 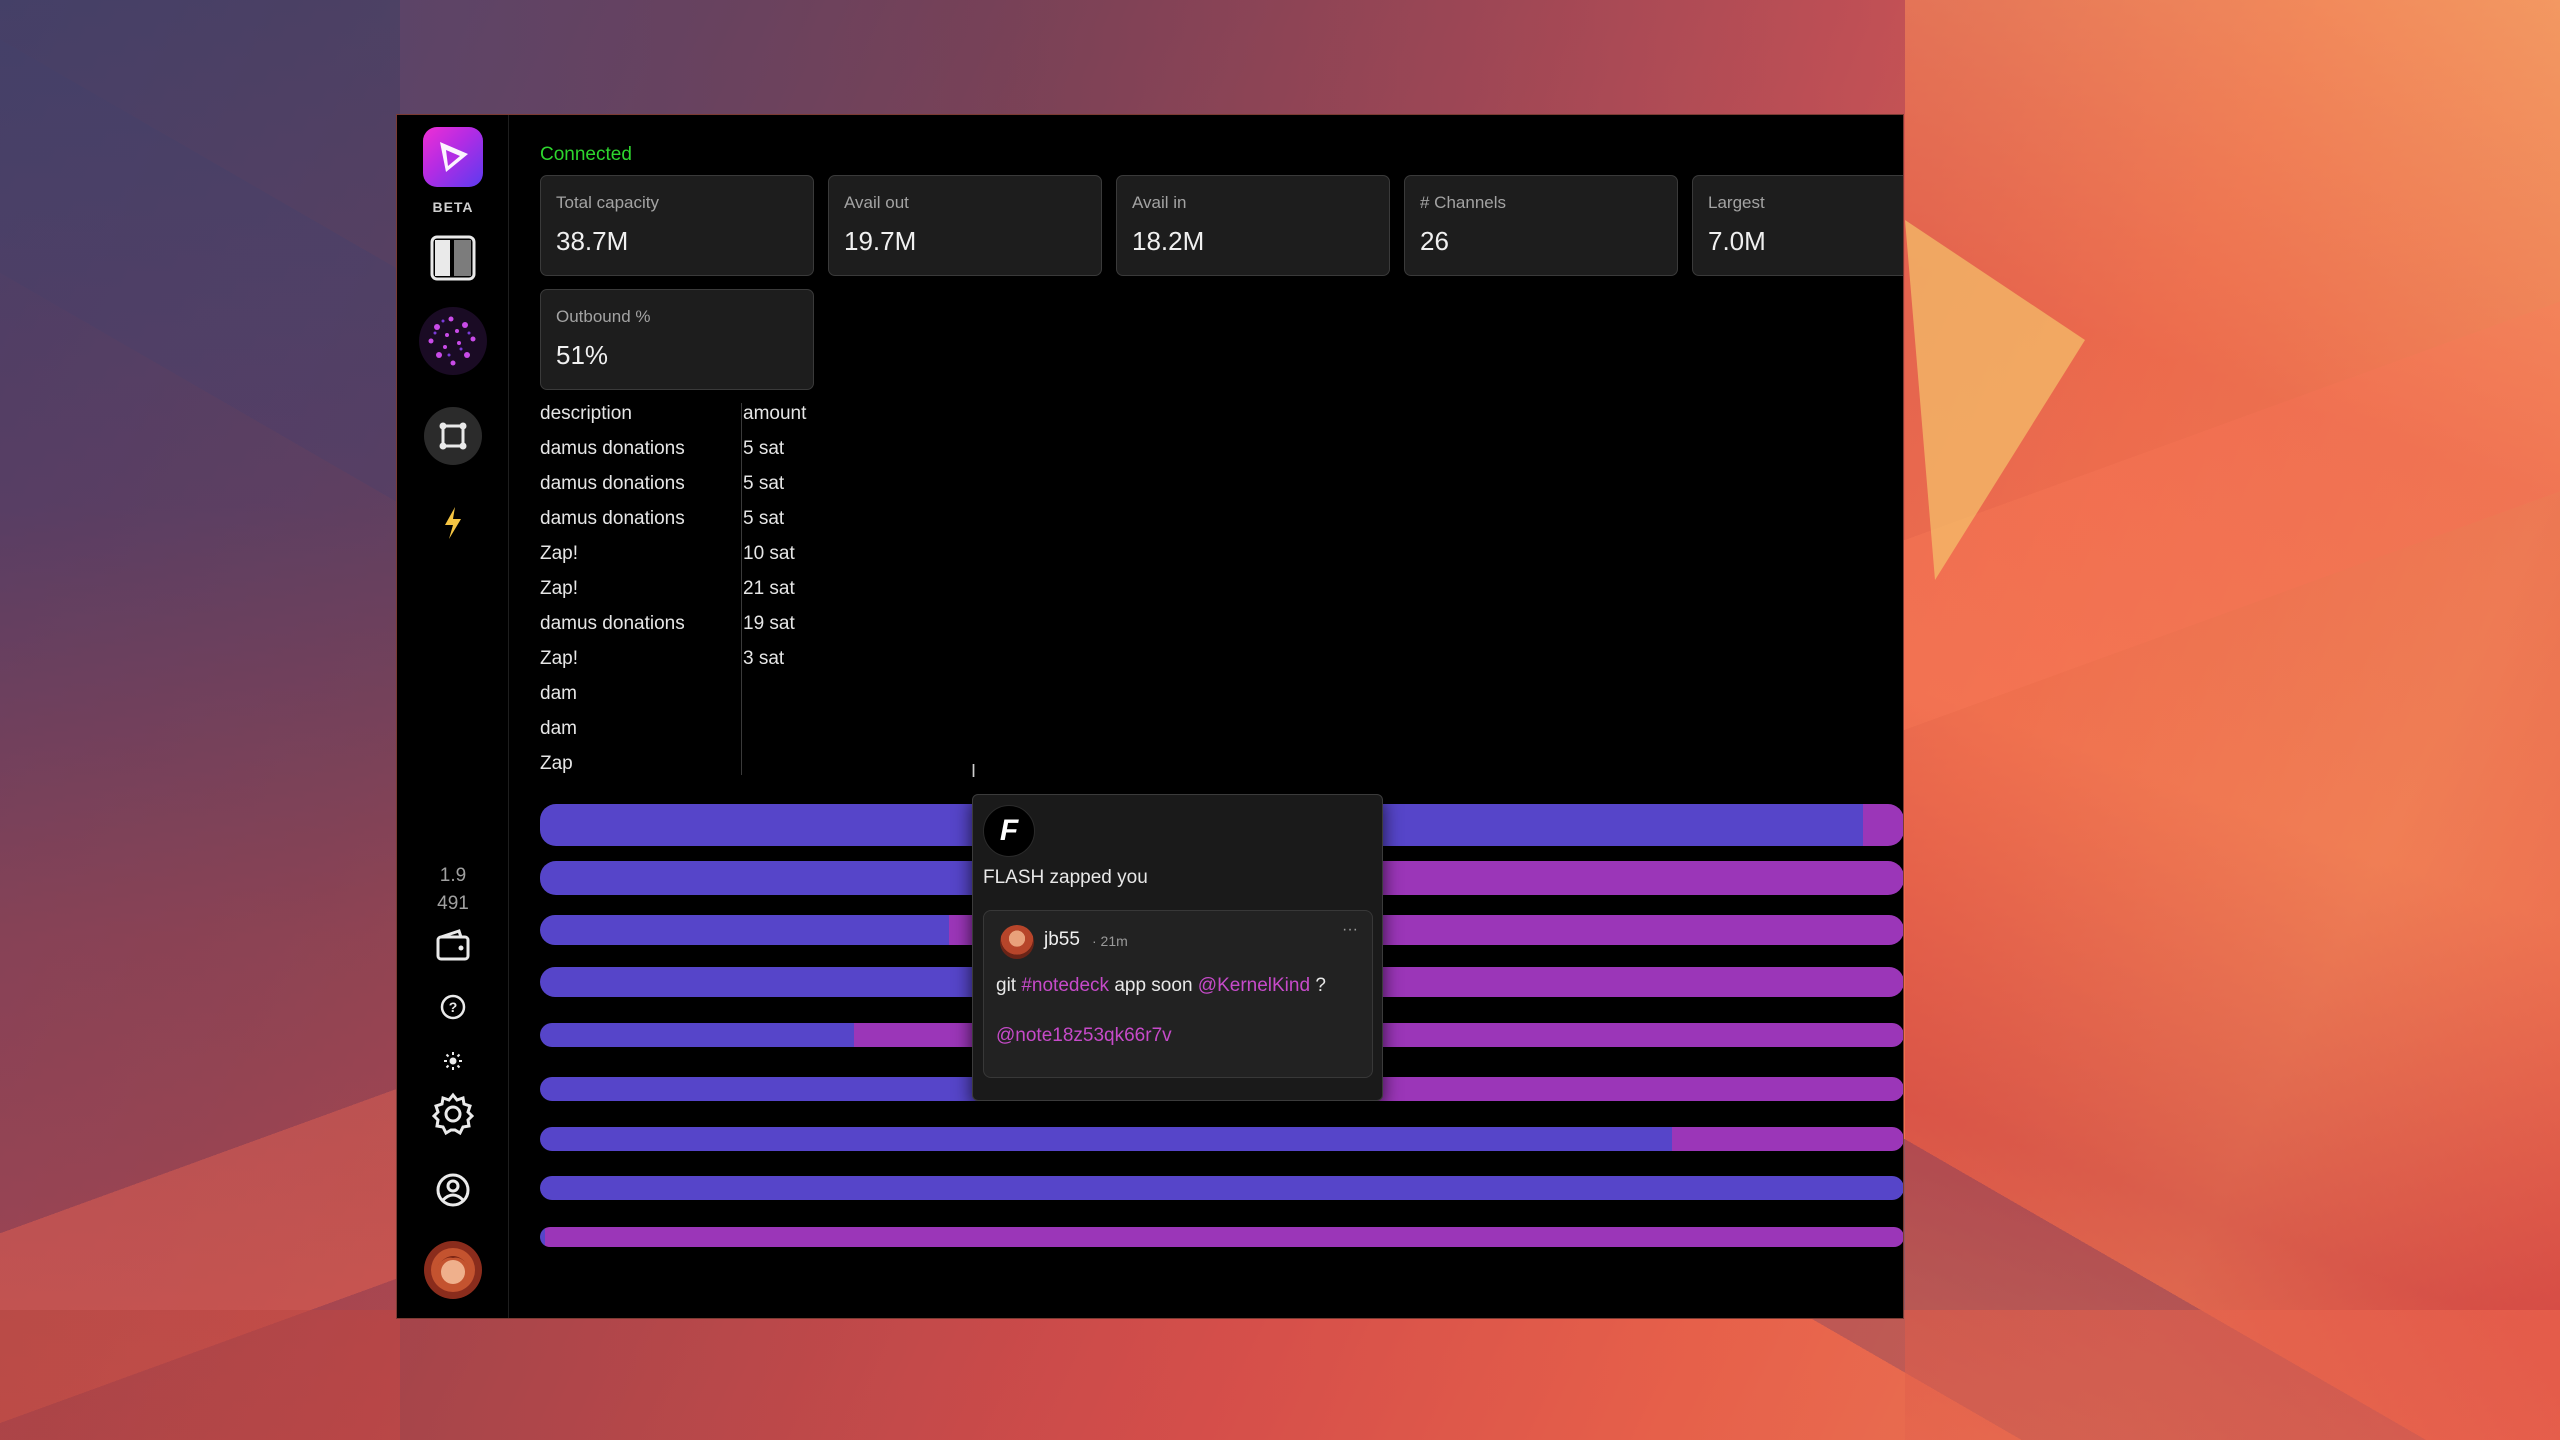 What do you see at coordinates (769, 623) in the screenshot?
I see `row-amount: 19 sat` at bounding box center [769, 623].